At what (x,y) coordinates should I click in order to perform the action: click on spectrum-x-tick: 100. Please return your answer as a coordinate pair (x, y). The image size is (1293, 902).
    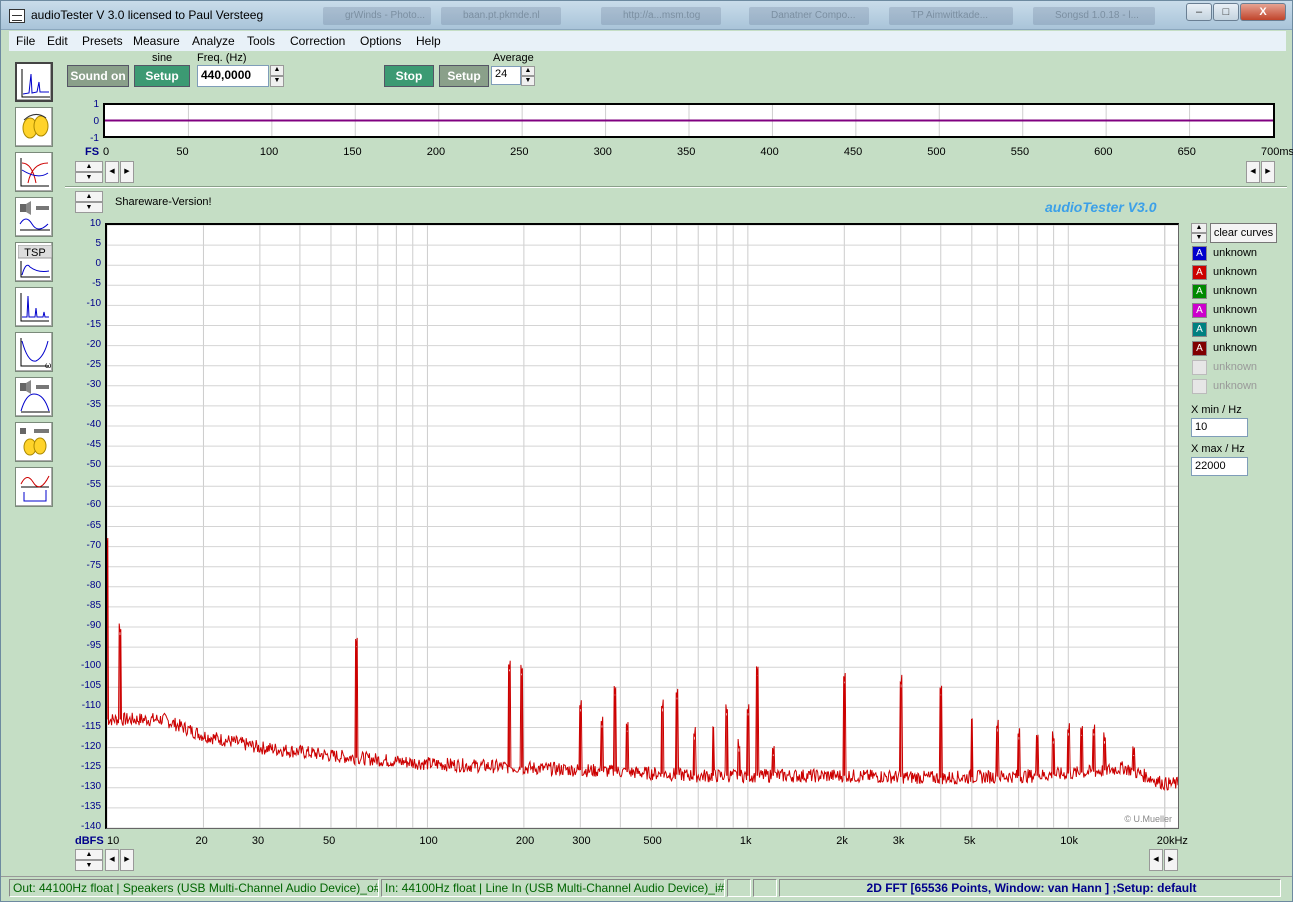
    Looking at the image, I should click on (428, 841).